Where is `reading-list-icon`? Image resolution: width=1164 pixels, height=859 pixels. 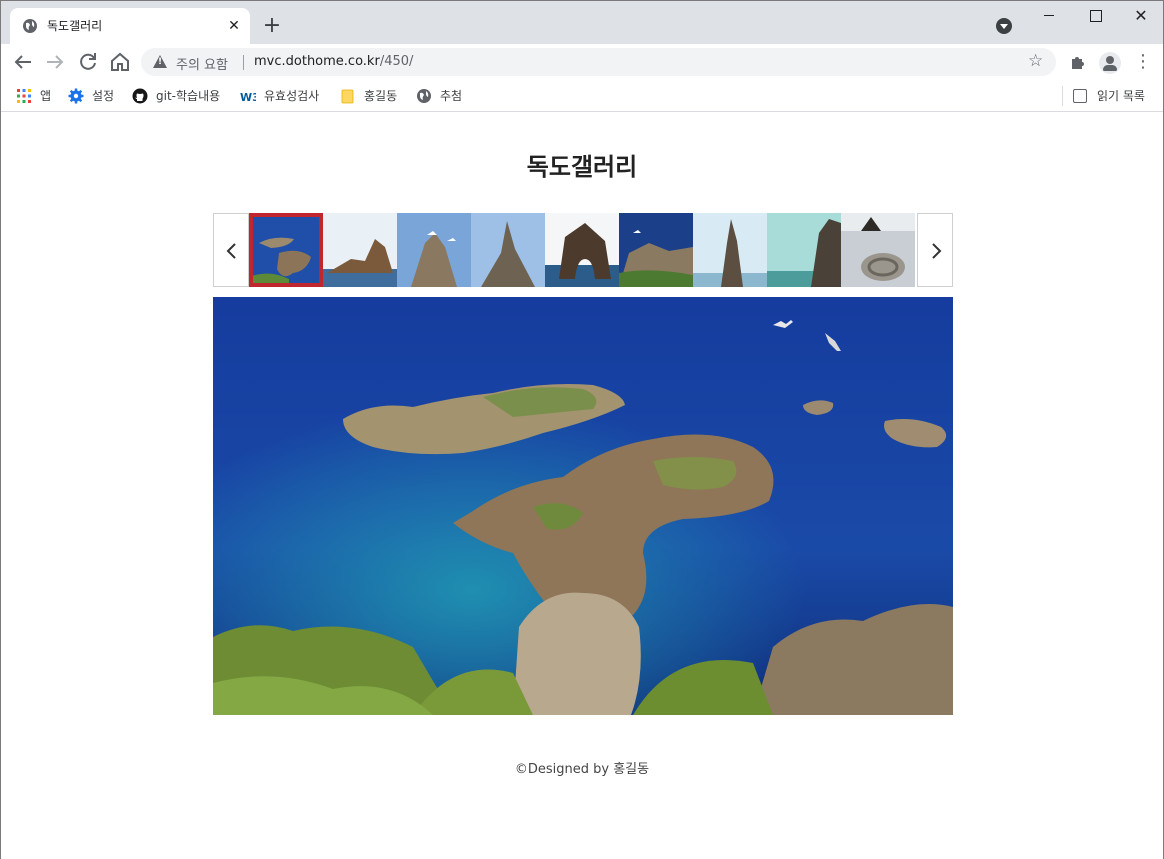 reading-list-icon is located at coordinates (1080, 96).